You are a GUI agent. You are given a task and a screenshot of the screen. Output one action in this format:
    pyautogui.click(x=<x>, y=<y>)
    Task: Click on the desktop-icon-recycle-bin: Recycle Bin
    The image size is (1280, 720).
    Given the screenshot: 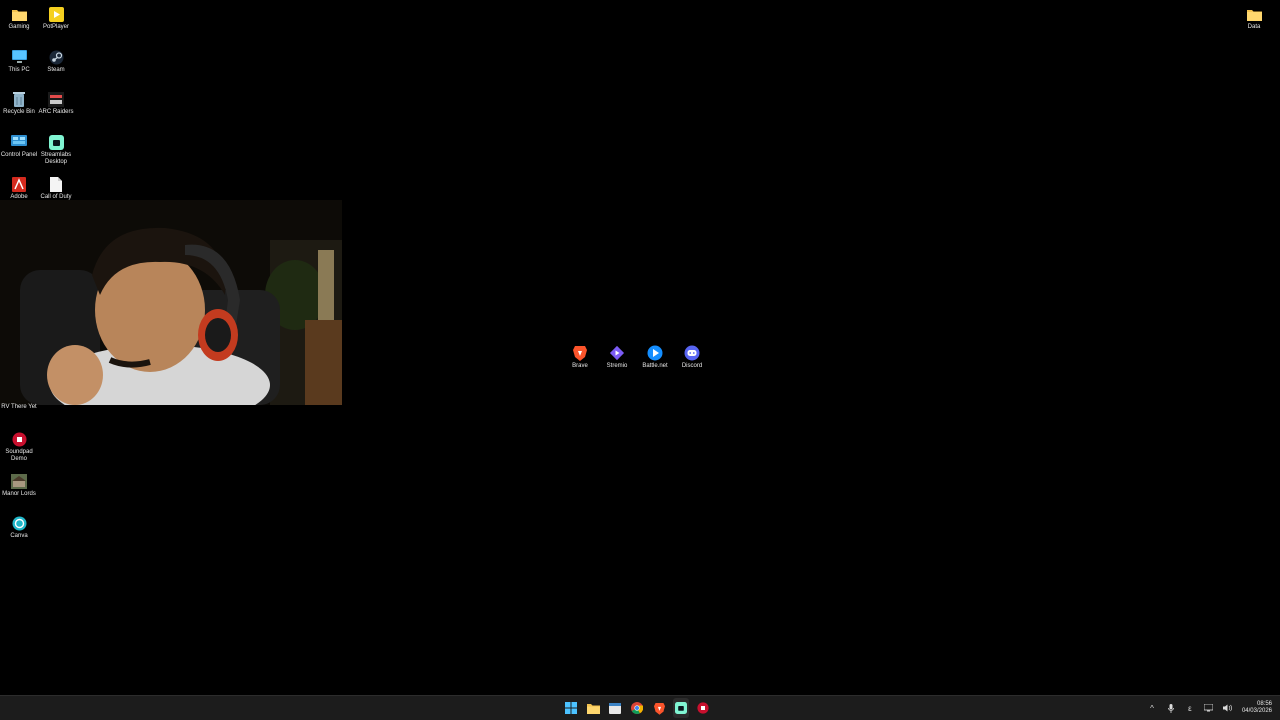 What is the action you would take?
    pyautogui.click(x=19, y=101)
    